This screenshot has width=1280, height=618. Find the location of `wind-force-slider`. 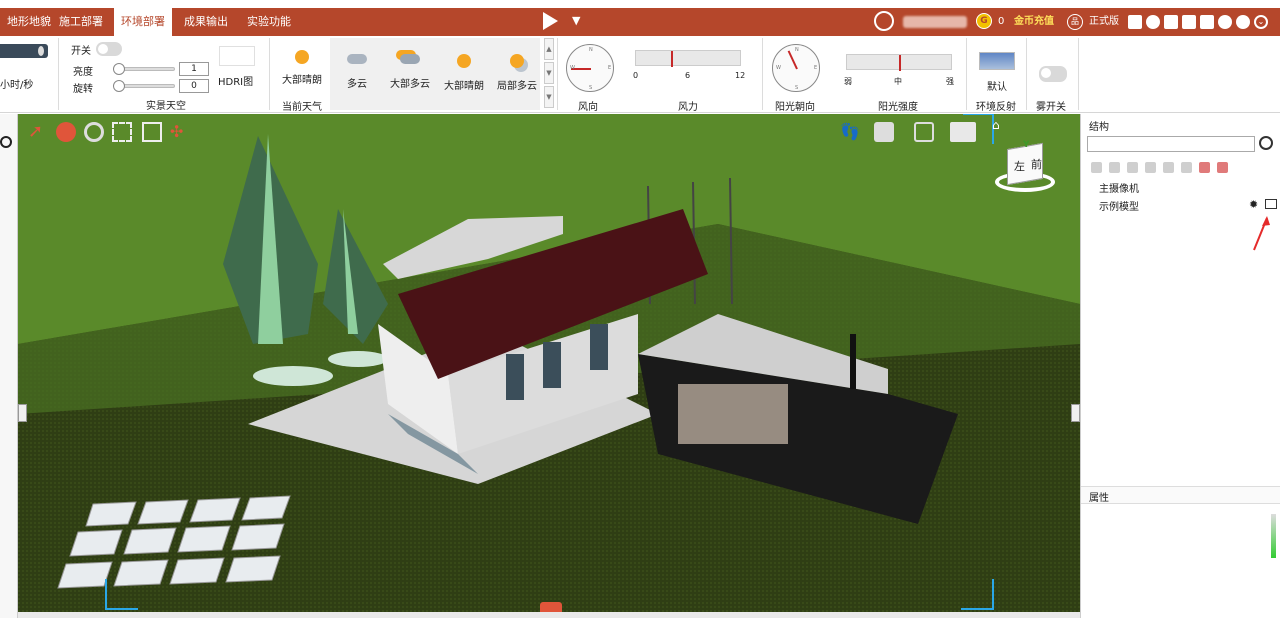

wind-force-slider is located at coordinates (688, 58).